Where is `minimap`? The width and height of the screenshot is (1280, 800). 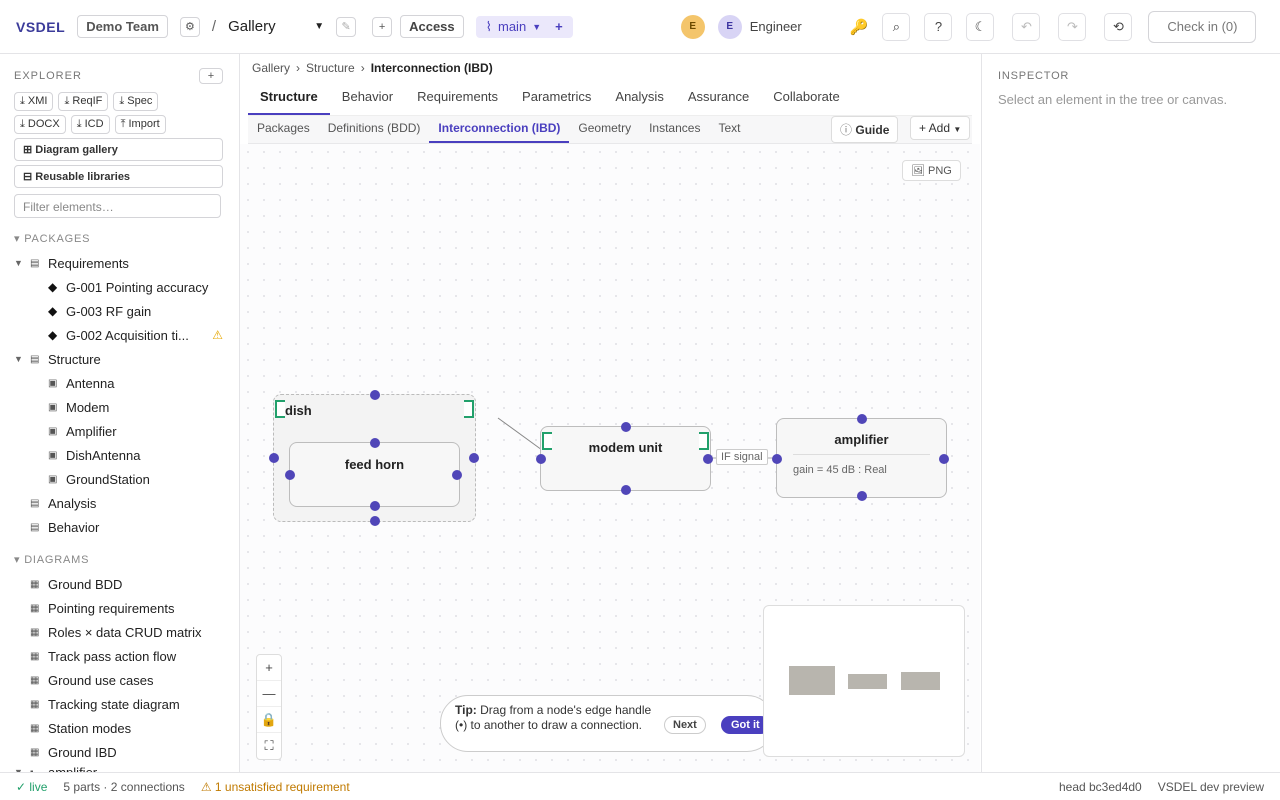 minimap is located at coordinates (864, 681).